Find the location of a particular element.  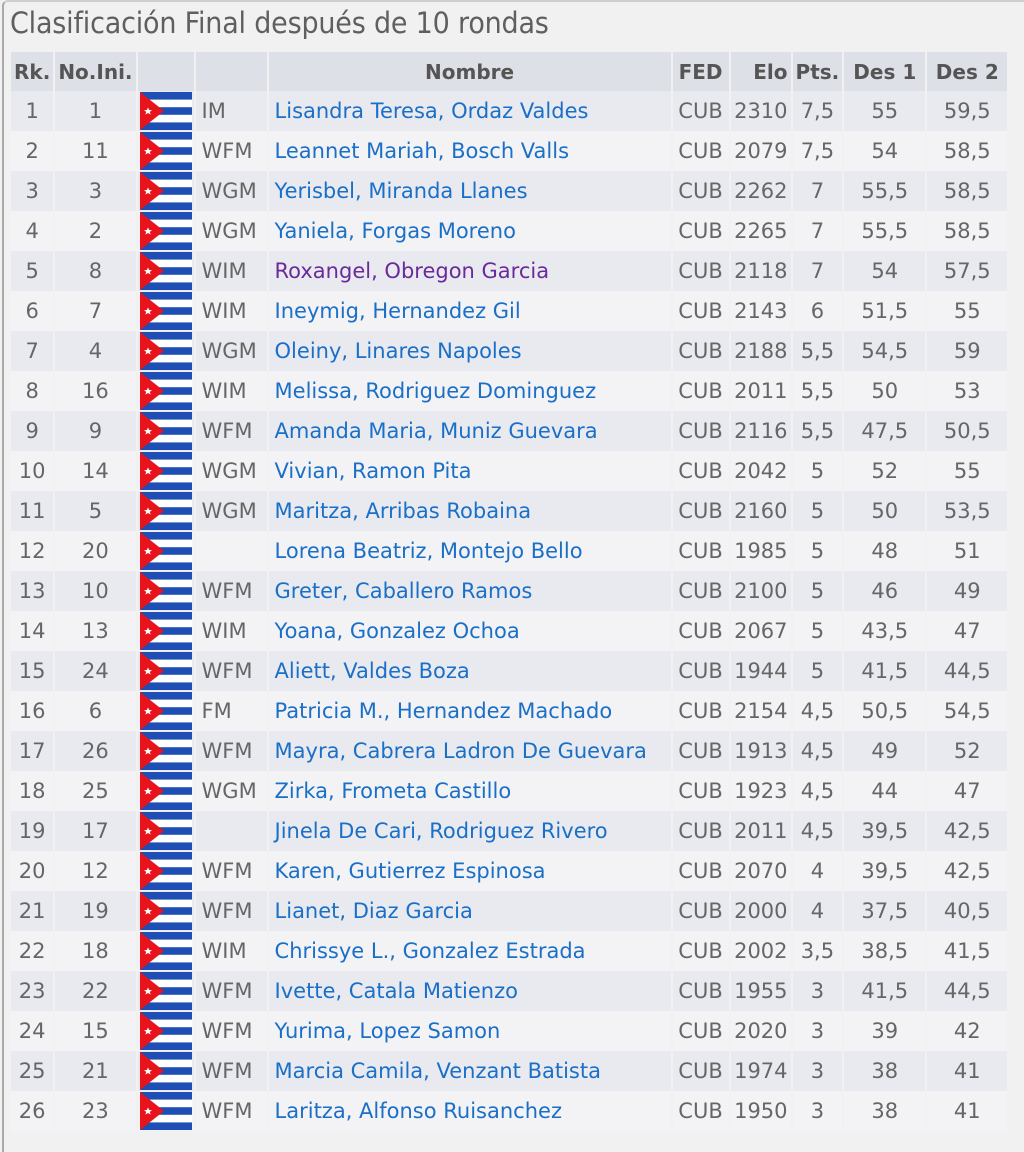

player-name-link: Patricia M., Hernandez Machado is located at coordinates (444, 711).